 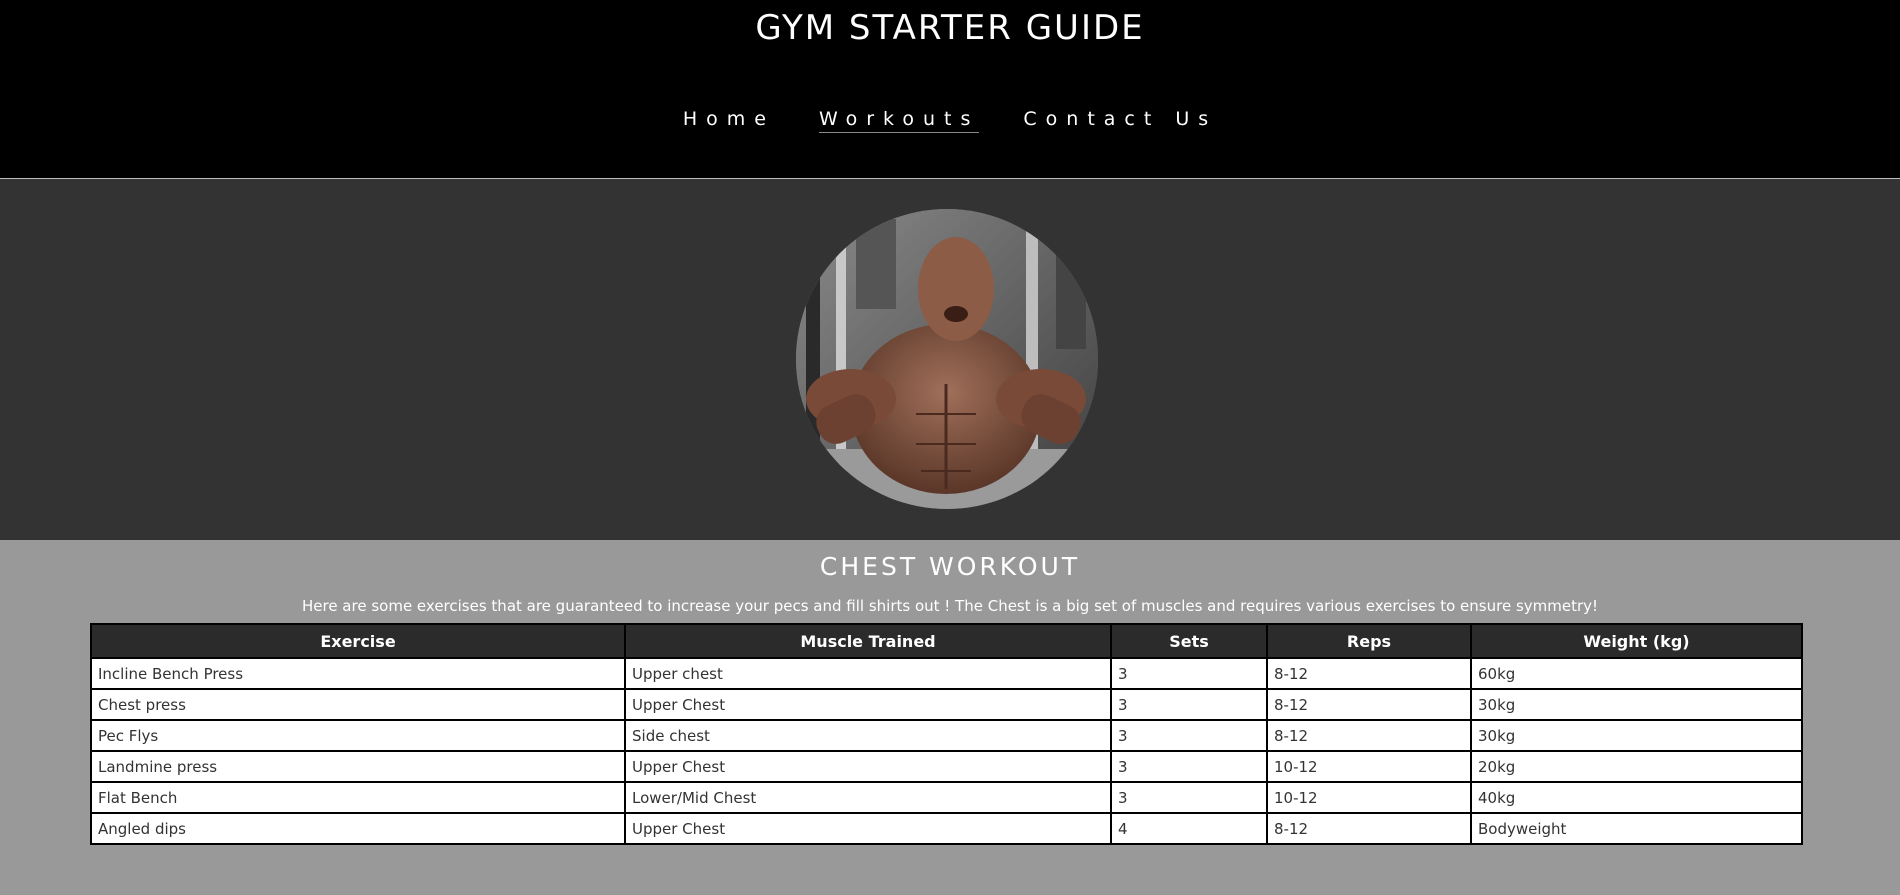 What do you see at coordinates (358, 766) in the screenshot?
I see `cell-exercise: Landmine press` at bounding box center [358, 766].